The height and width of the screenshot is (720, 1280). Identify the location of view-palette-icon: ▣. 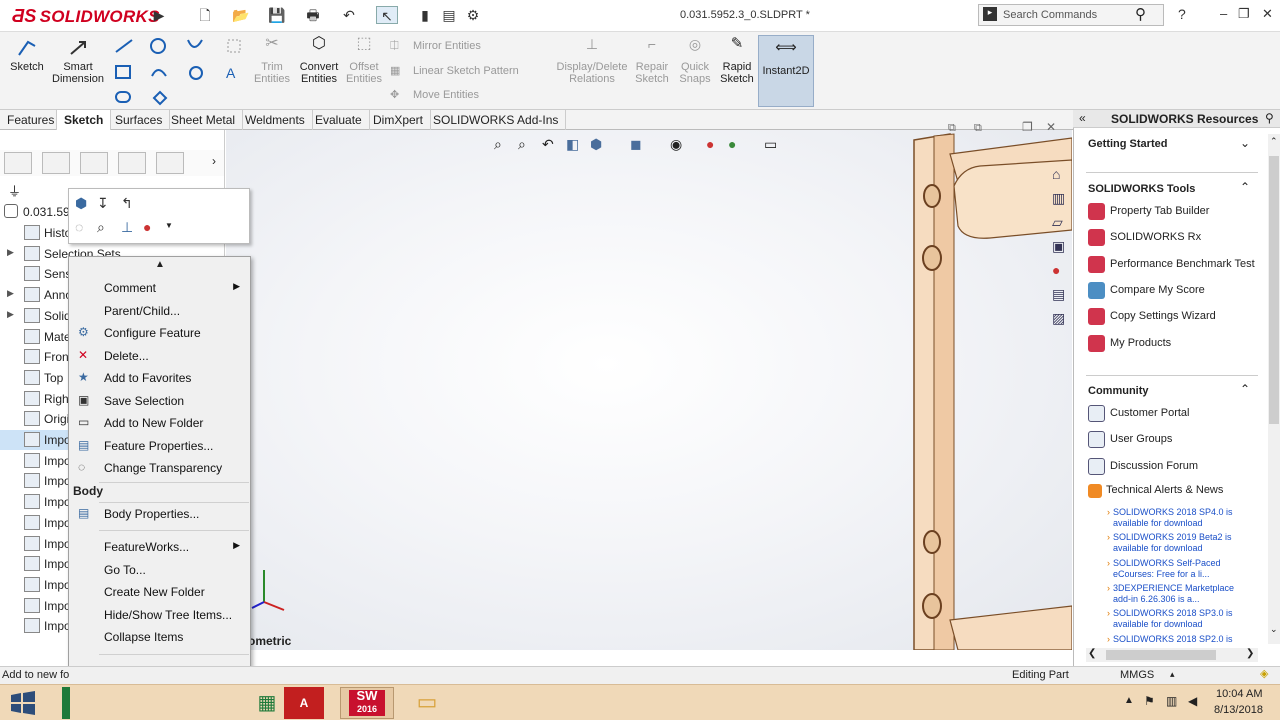
(1058, 246).